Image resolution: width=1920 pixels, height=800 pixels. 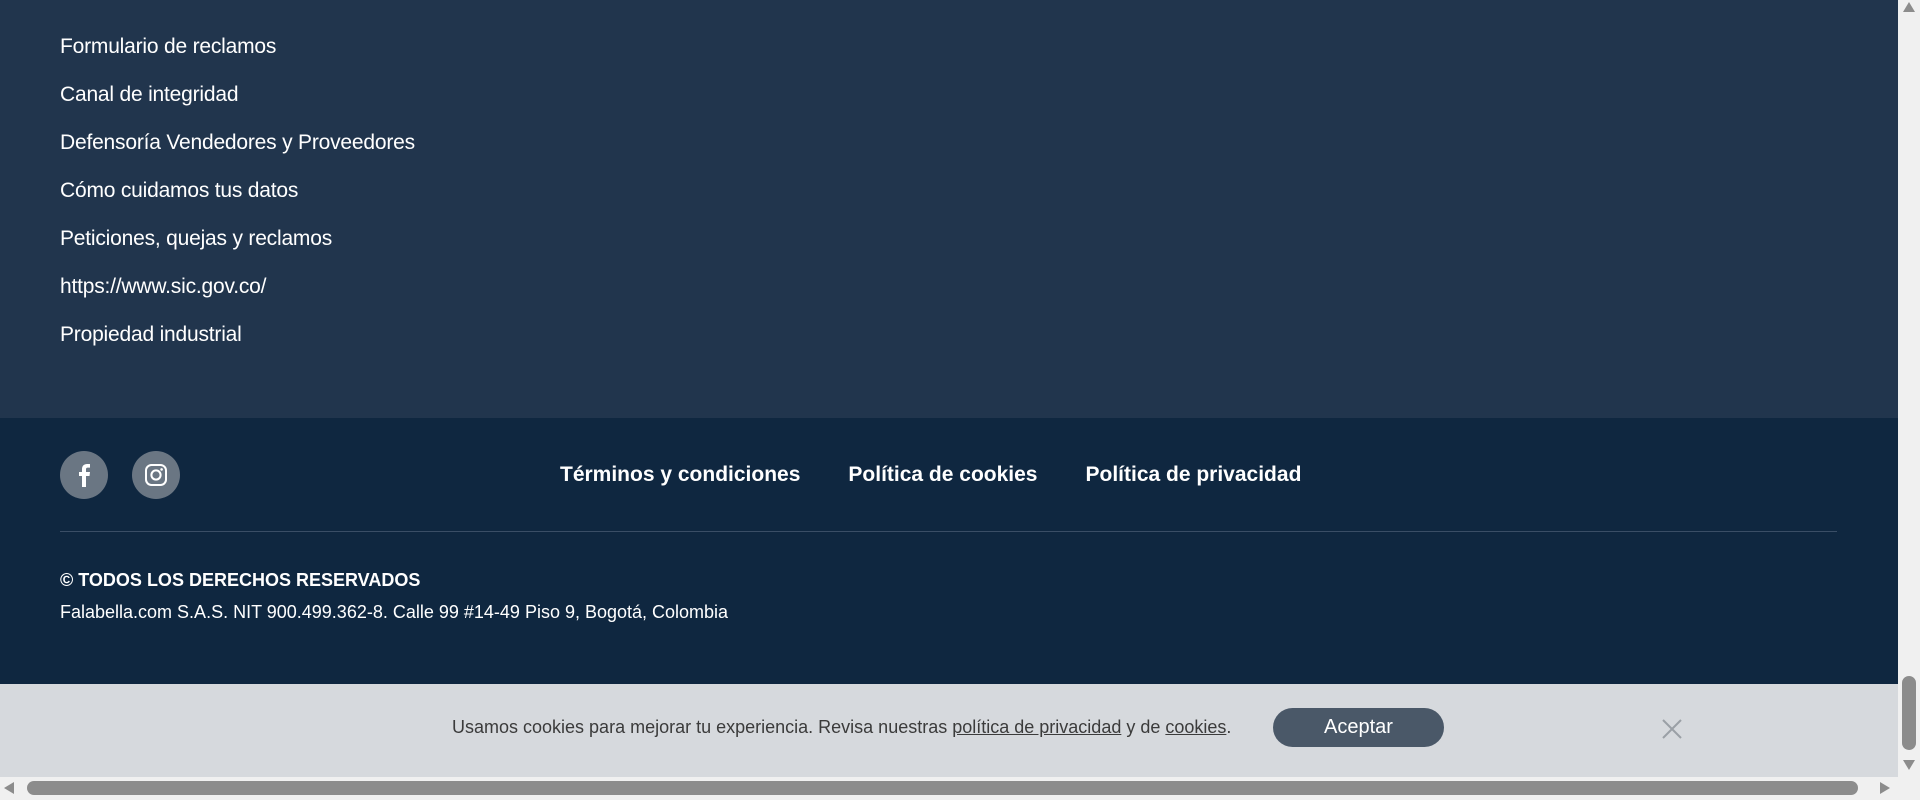 I want to click on scroll-left-icon, so click(x=9, y=788).